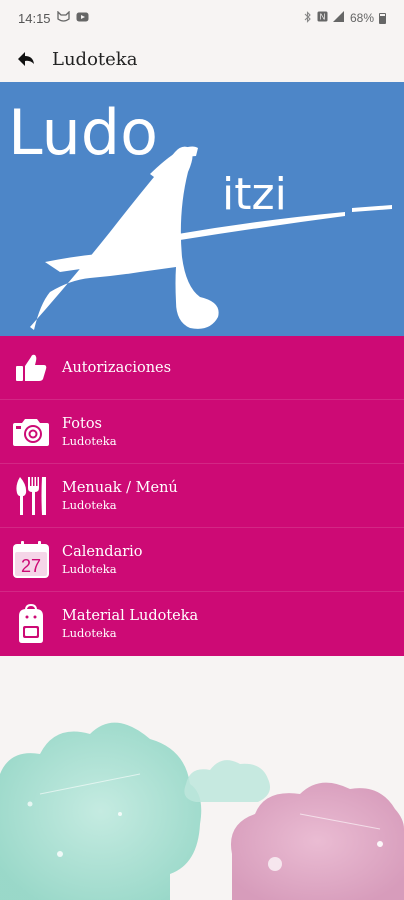  I want to click on thumbs-up-icon, so click(31, 367).